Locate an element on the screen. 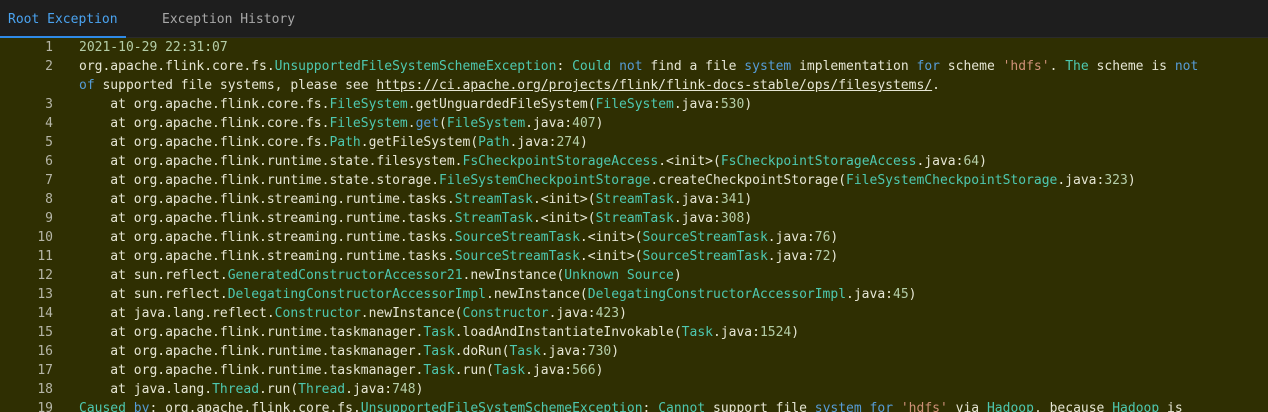 This screenshot has width=1268, height=412. code-token: 72 is located at coordinates (822, 256).